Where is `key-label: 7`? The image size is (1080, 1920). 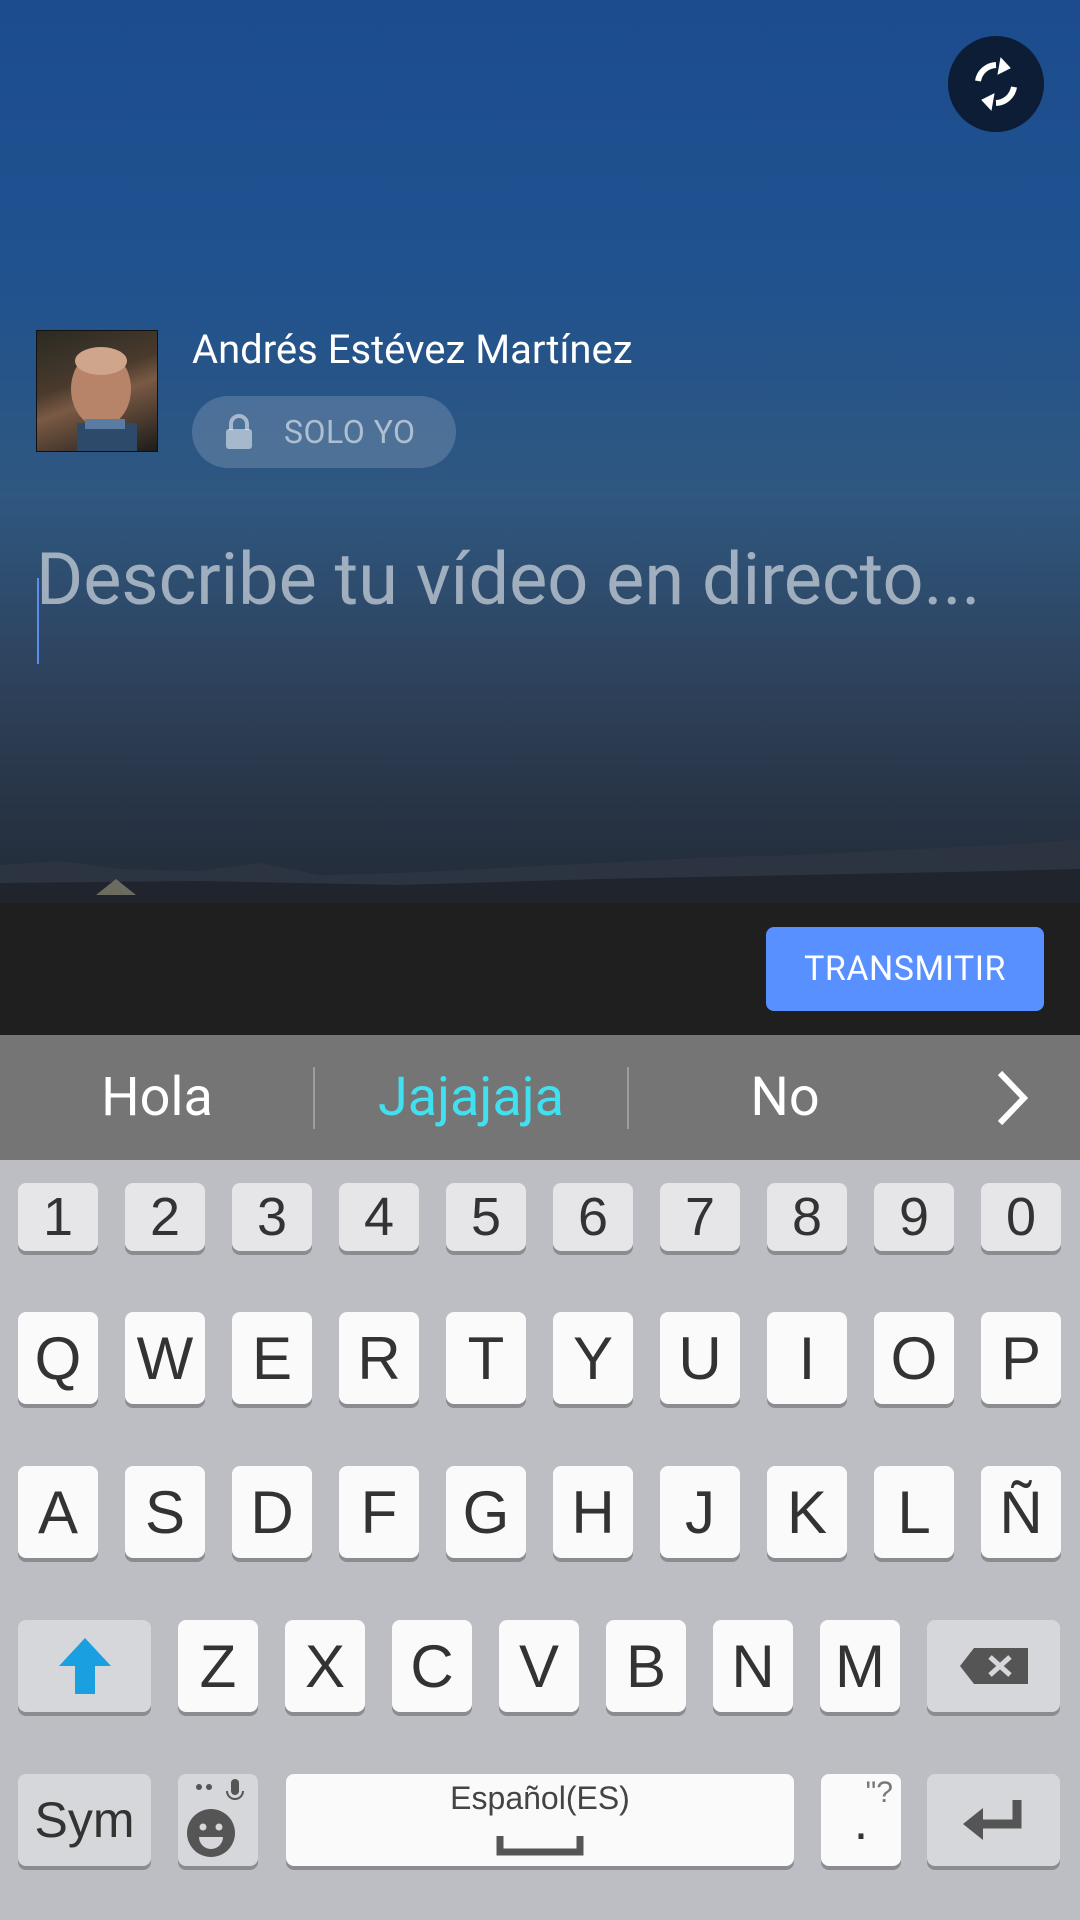 key-label: 7 is located at coordinates (700, 1217).